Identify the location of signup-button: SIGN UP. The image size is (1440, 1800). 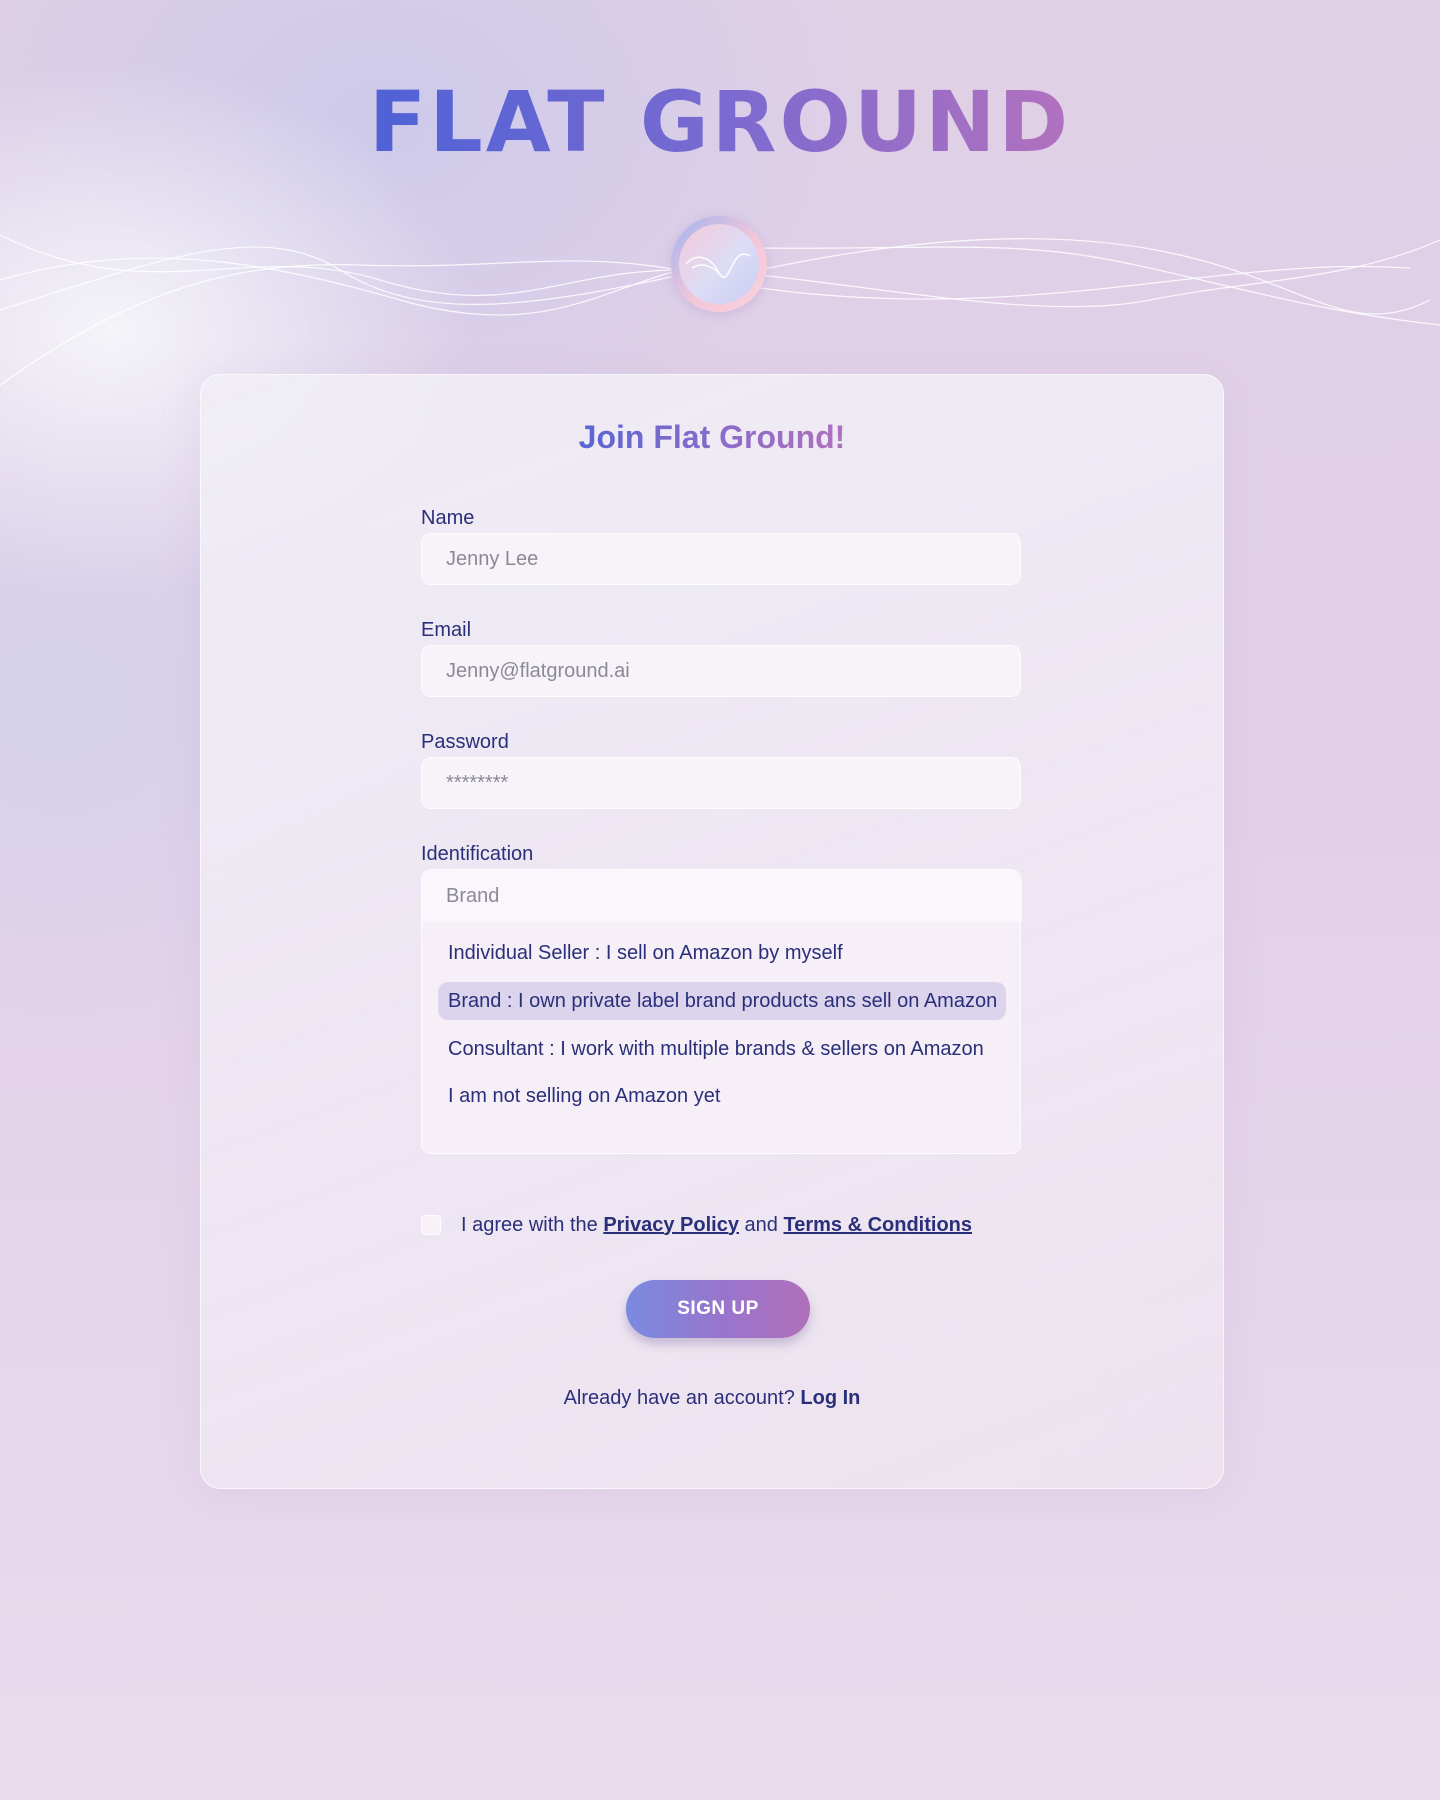
(718, 1309).